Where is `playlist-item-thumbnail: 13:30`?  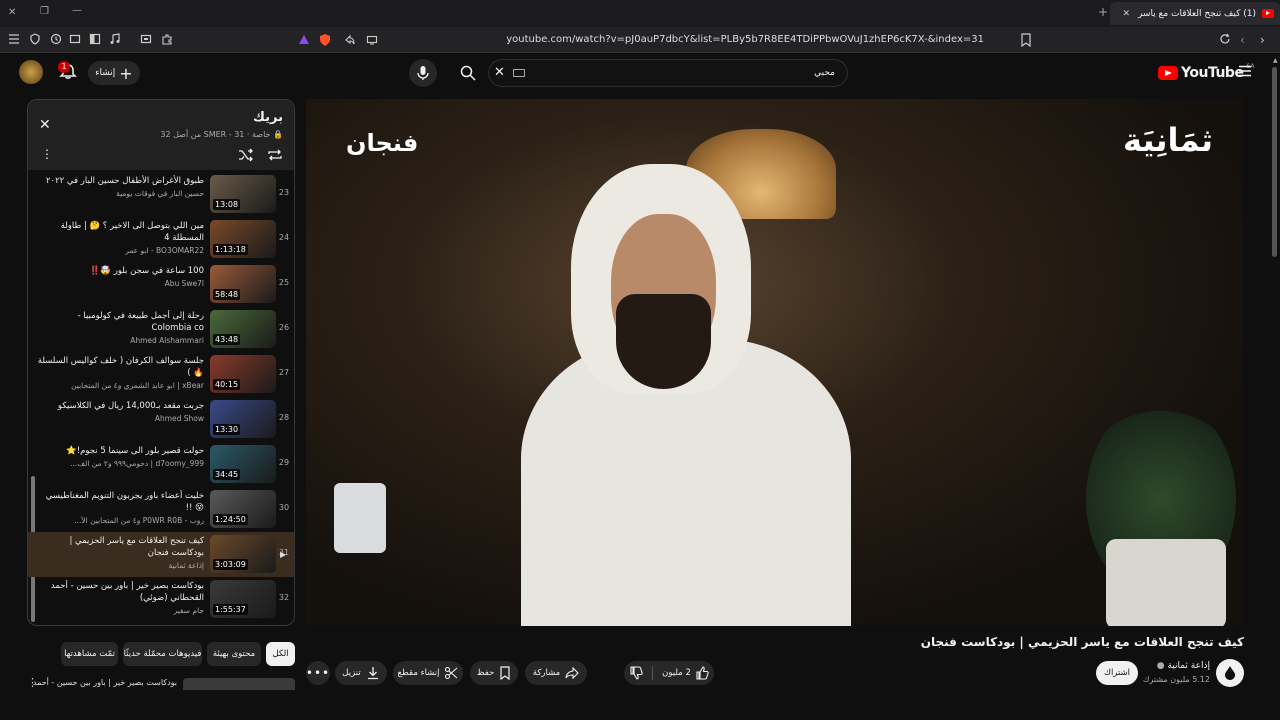
playlist-item-thumbnail: 13:30 is located at coordinates (243, 419).